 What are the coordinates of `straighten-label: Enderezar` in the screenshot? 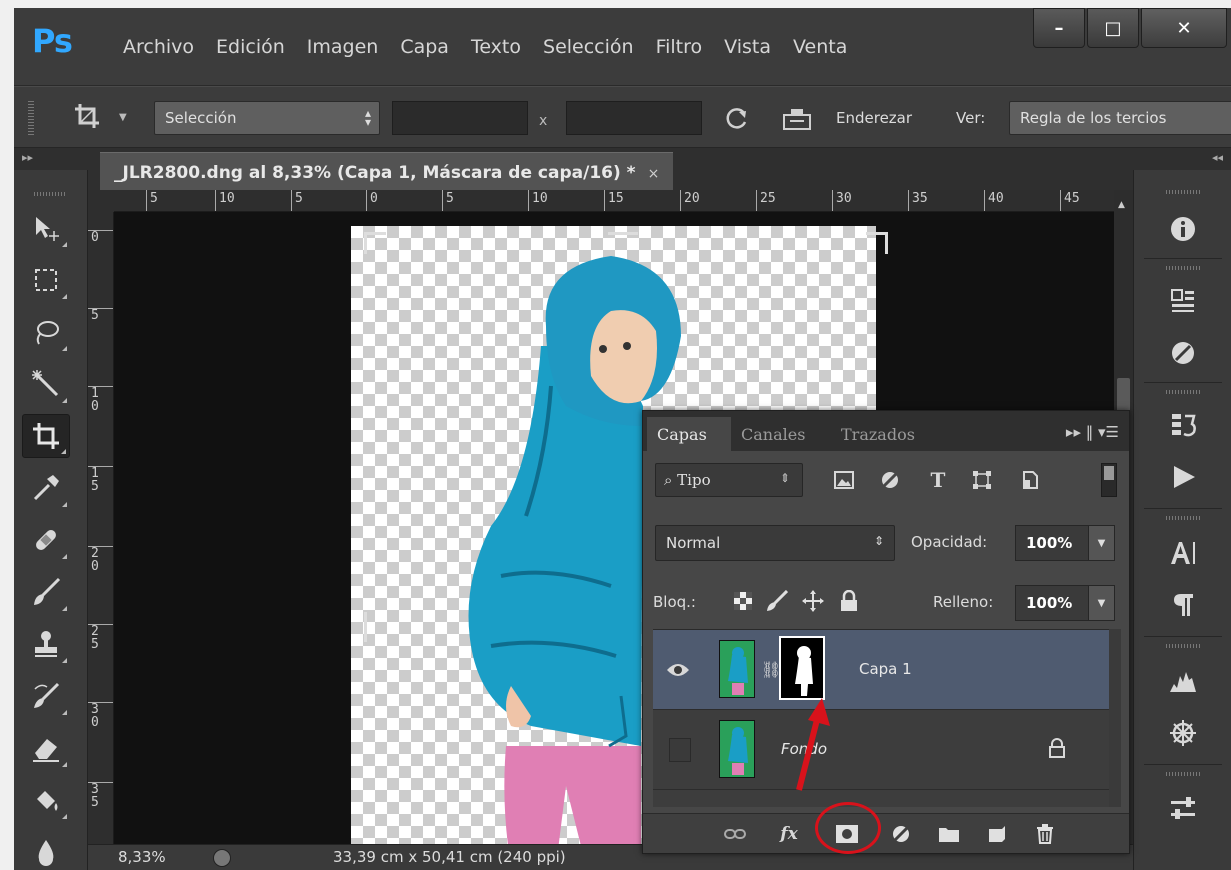 It's located at (874, 118).